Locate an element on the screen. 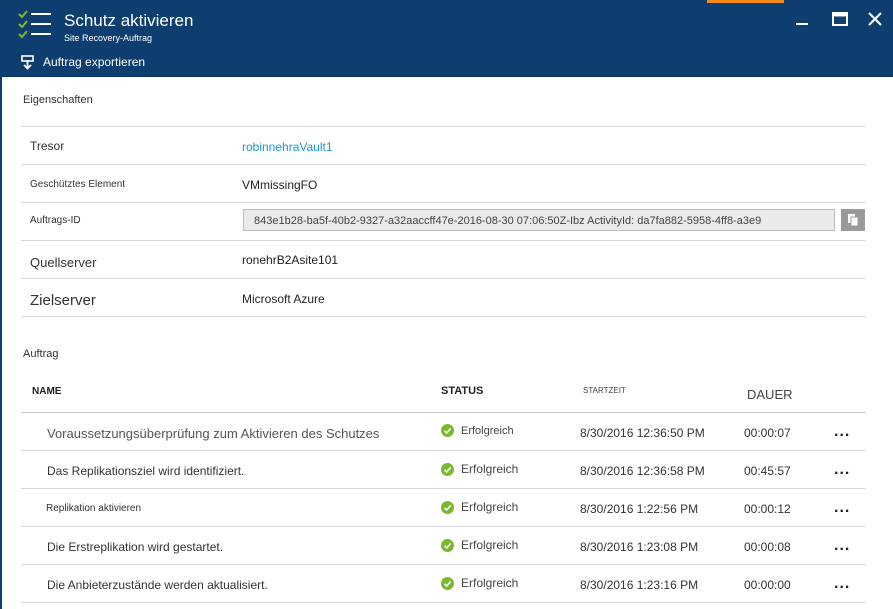 Image resolution: width=893 pixels, height=609 pixels. column-header-duration: DAUER is located at coordinates (770, 394).